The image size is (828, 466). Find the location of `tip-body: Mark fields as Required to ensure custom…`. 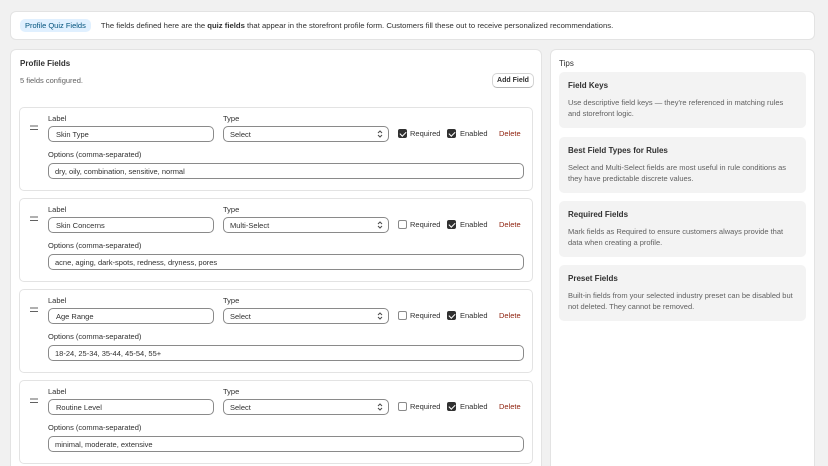

tip-body: Mark fields as Required to ensure custom… is located at coordinates (676, 237).